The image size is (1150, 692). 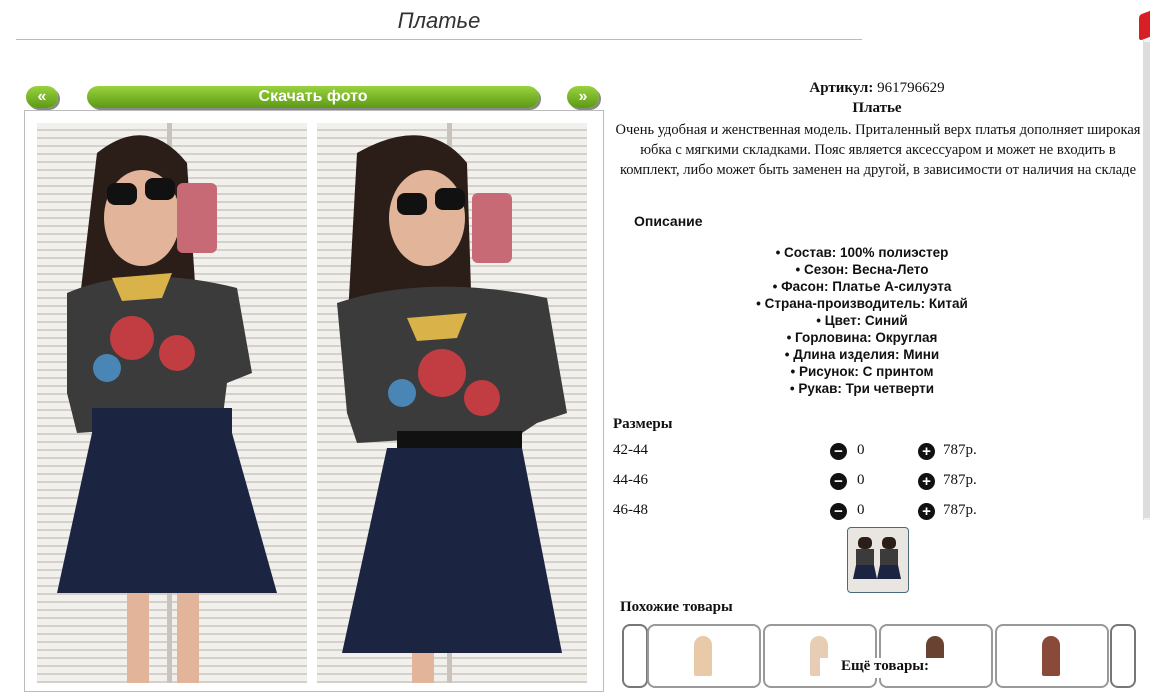 What do you see at coordinates (873, 512) in the screenshot?
I see `size-row: 46-48 − 0 + 787р.` at bounding box center [873, 512].